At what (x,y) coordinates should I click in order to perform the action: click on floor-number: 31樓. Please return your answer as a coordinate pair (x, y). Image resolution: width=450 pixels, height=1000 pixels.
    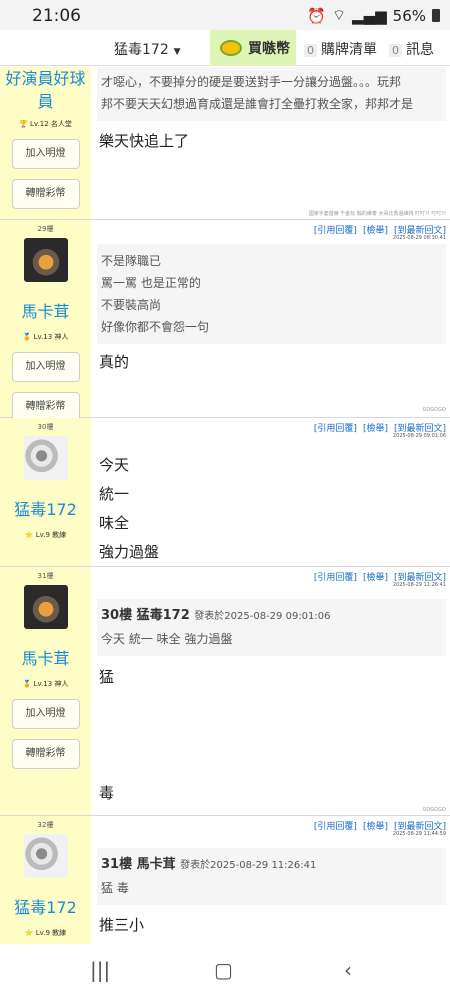
    Looking at the image, I should click on (45, 576).